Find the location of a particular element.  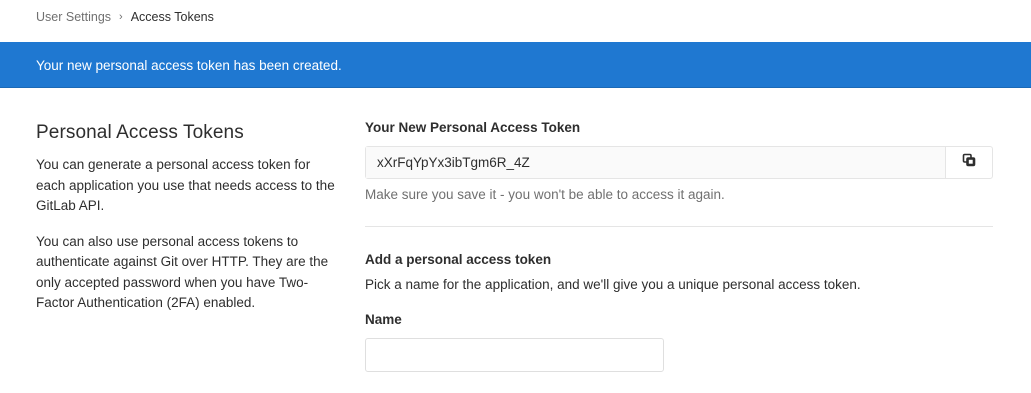

breadcrumb-current: Access Tokens is located at coordinates (172, 17).